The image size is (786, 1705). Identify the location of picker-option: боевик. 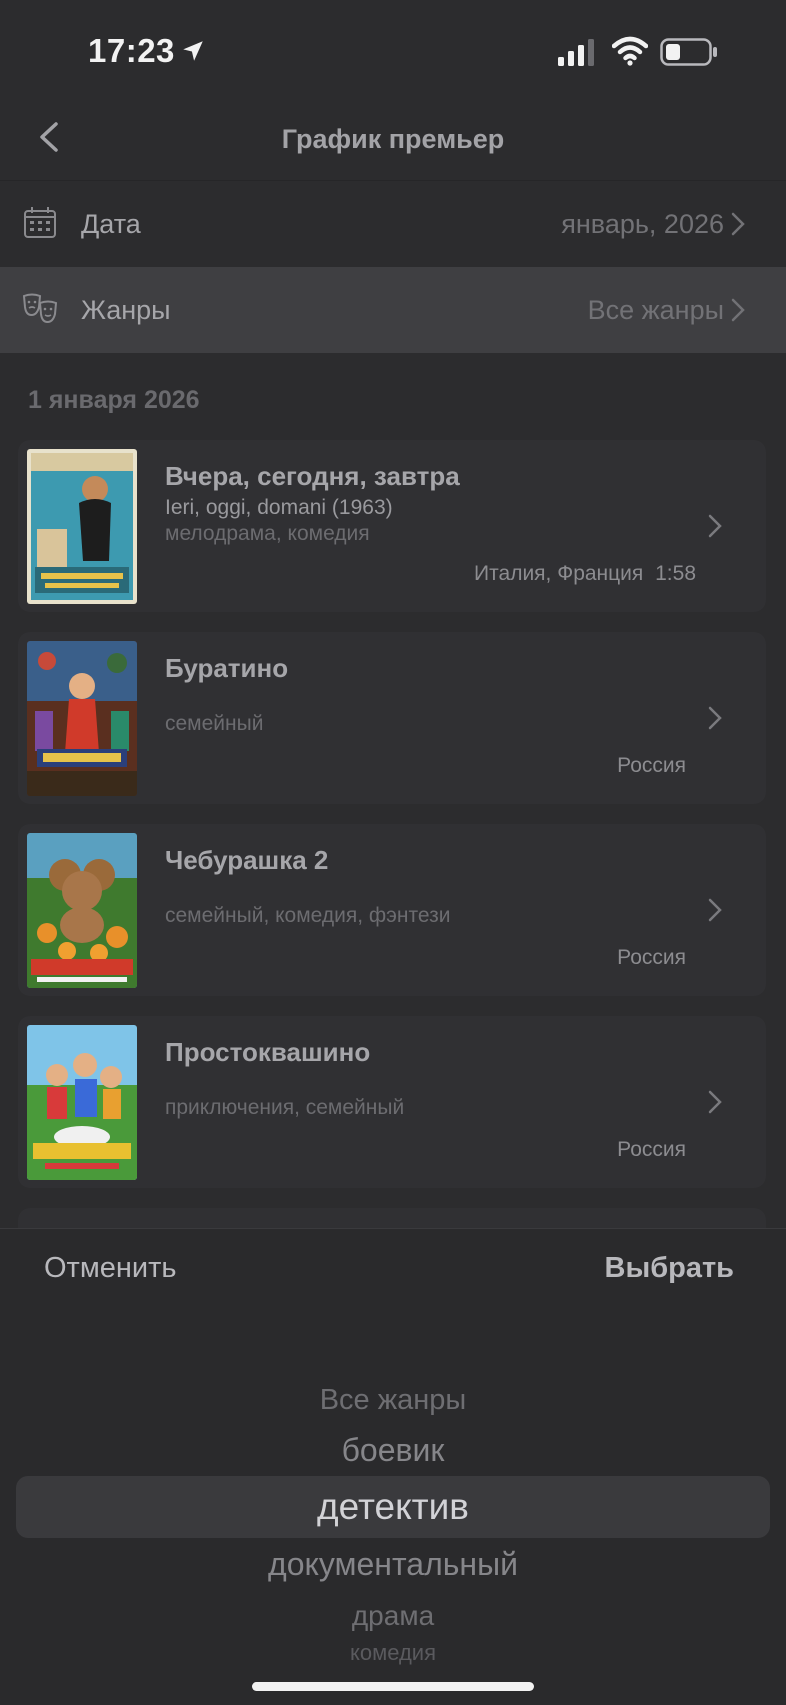
(393, 1450).